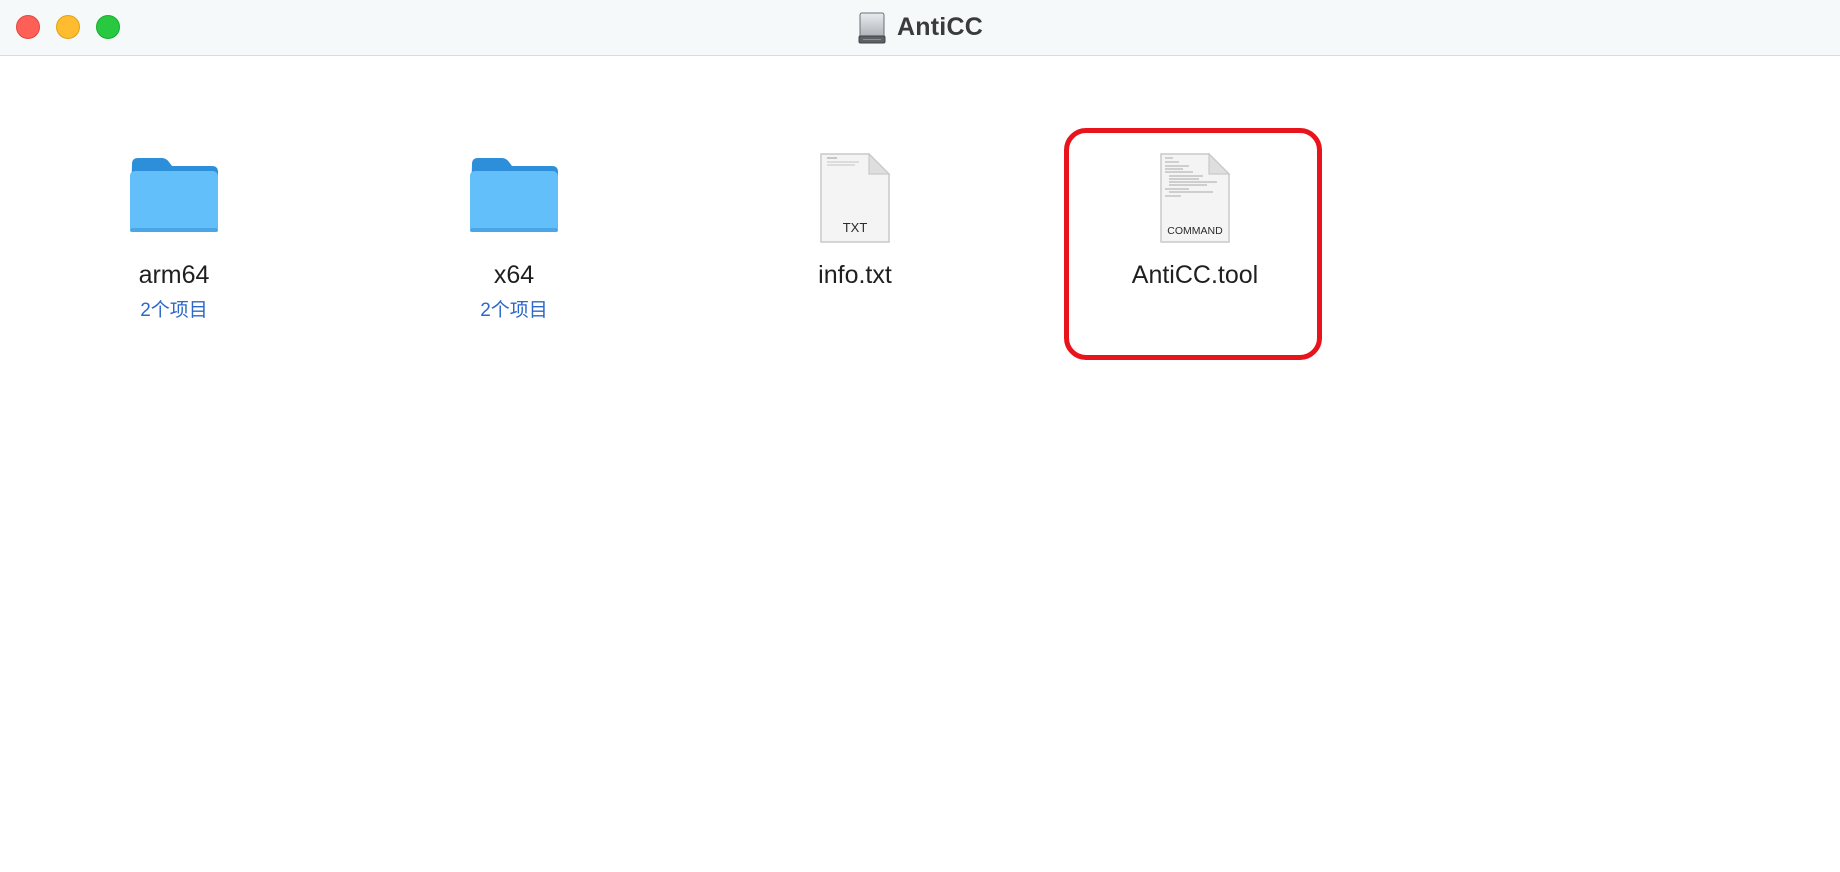 The height and width of the screenshot is (872, 1840). I want to click on window-title: AntiCC, so click(940, 27).